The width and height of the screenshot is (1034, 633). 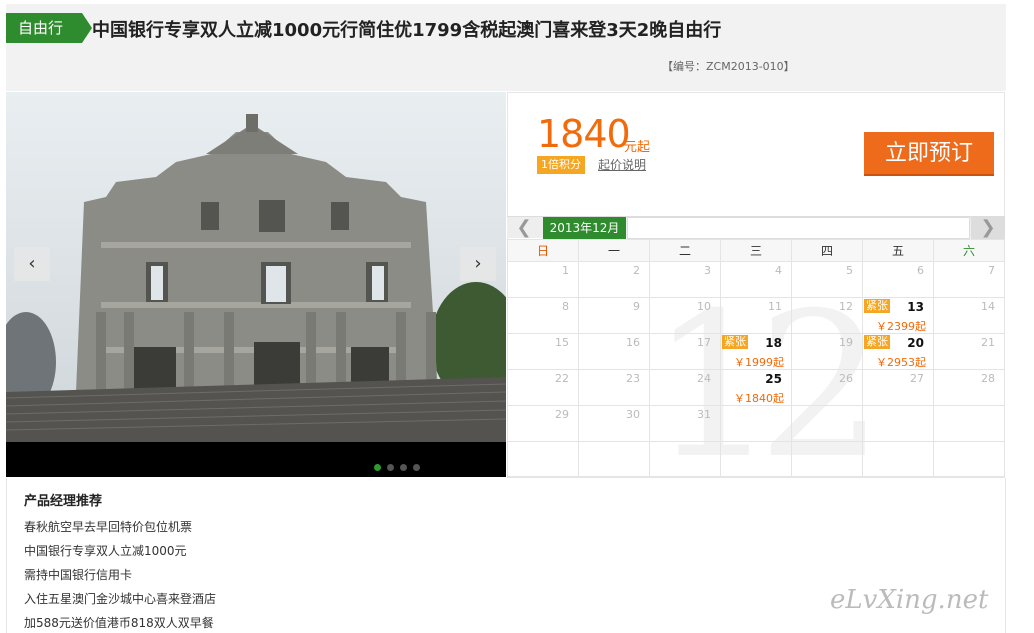 I want to click on calendar-day-available: 20 紧张 ￥2953起, so click(x=898, y=351).